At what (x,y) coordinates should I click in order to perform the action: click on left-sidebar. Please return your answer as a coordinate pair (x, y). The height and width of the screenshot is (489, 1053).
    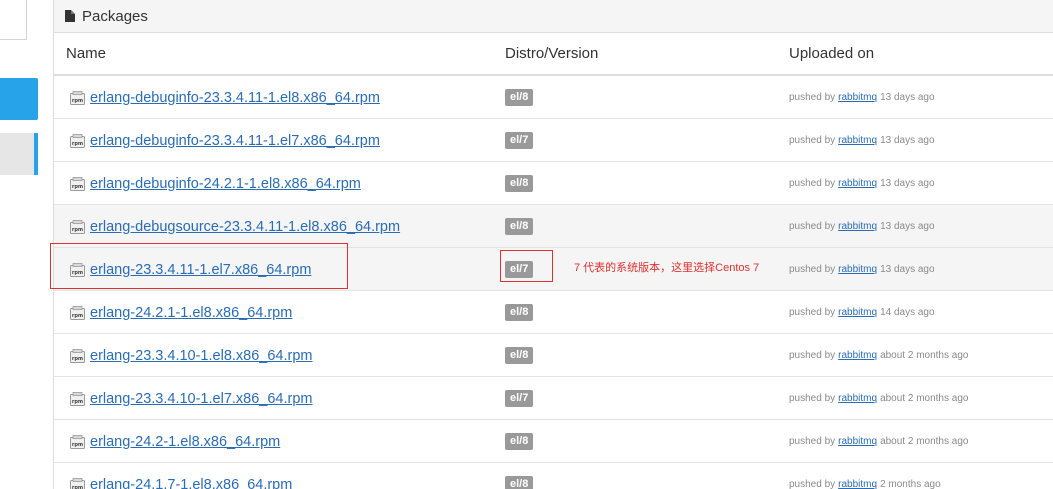
    Looking at the image, I should click on (19, 244).